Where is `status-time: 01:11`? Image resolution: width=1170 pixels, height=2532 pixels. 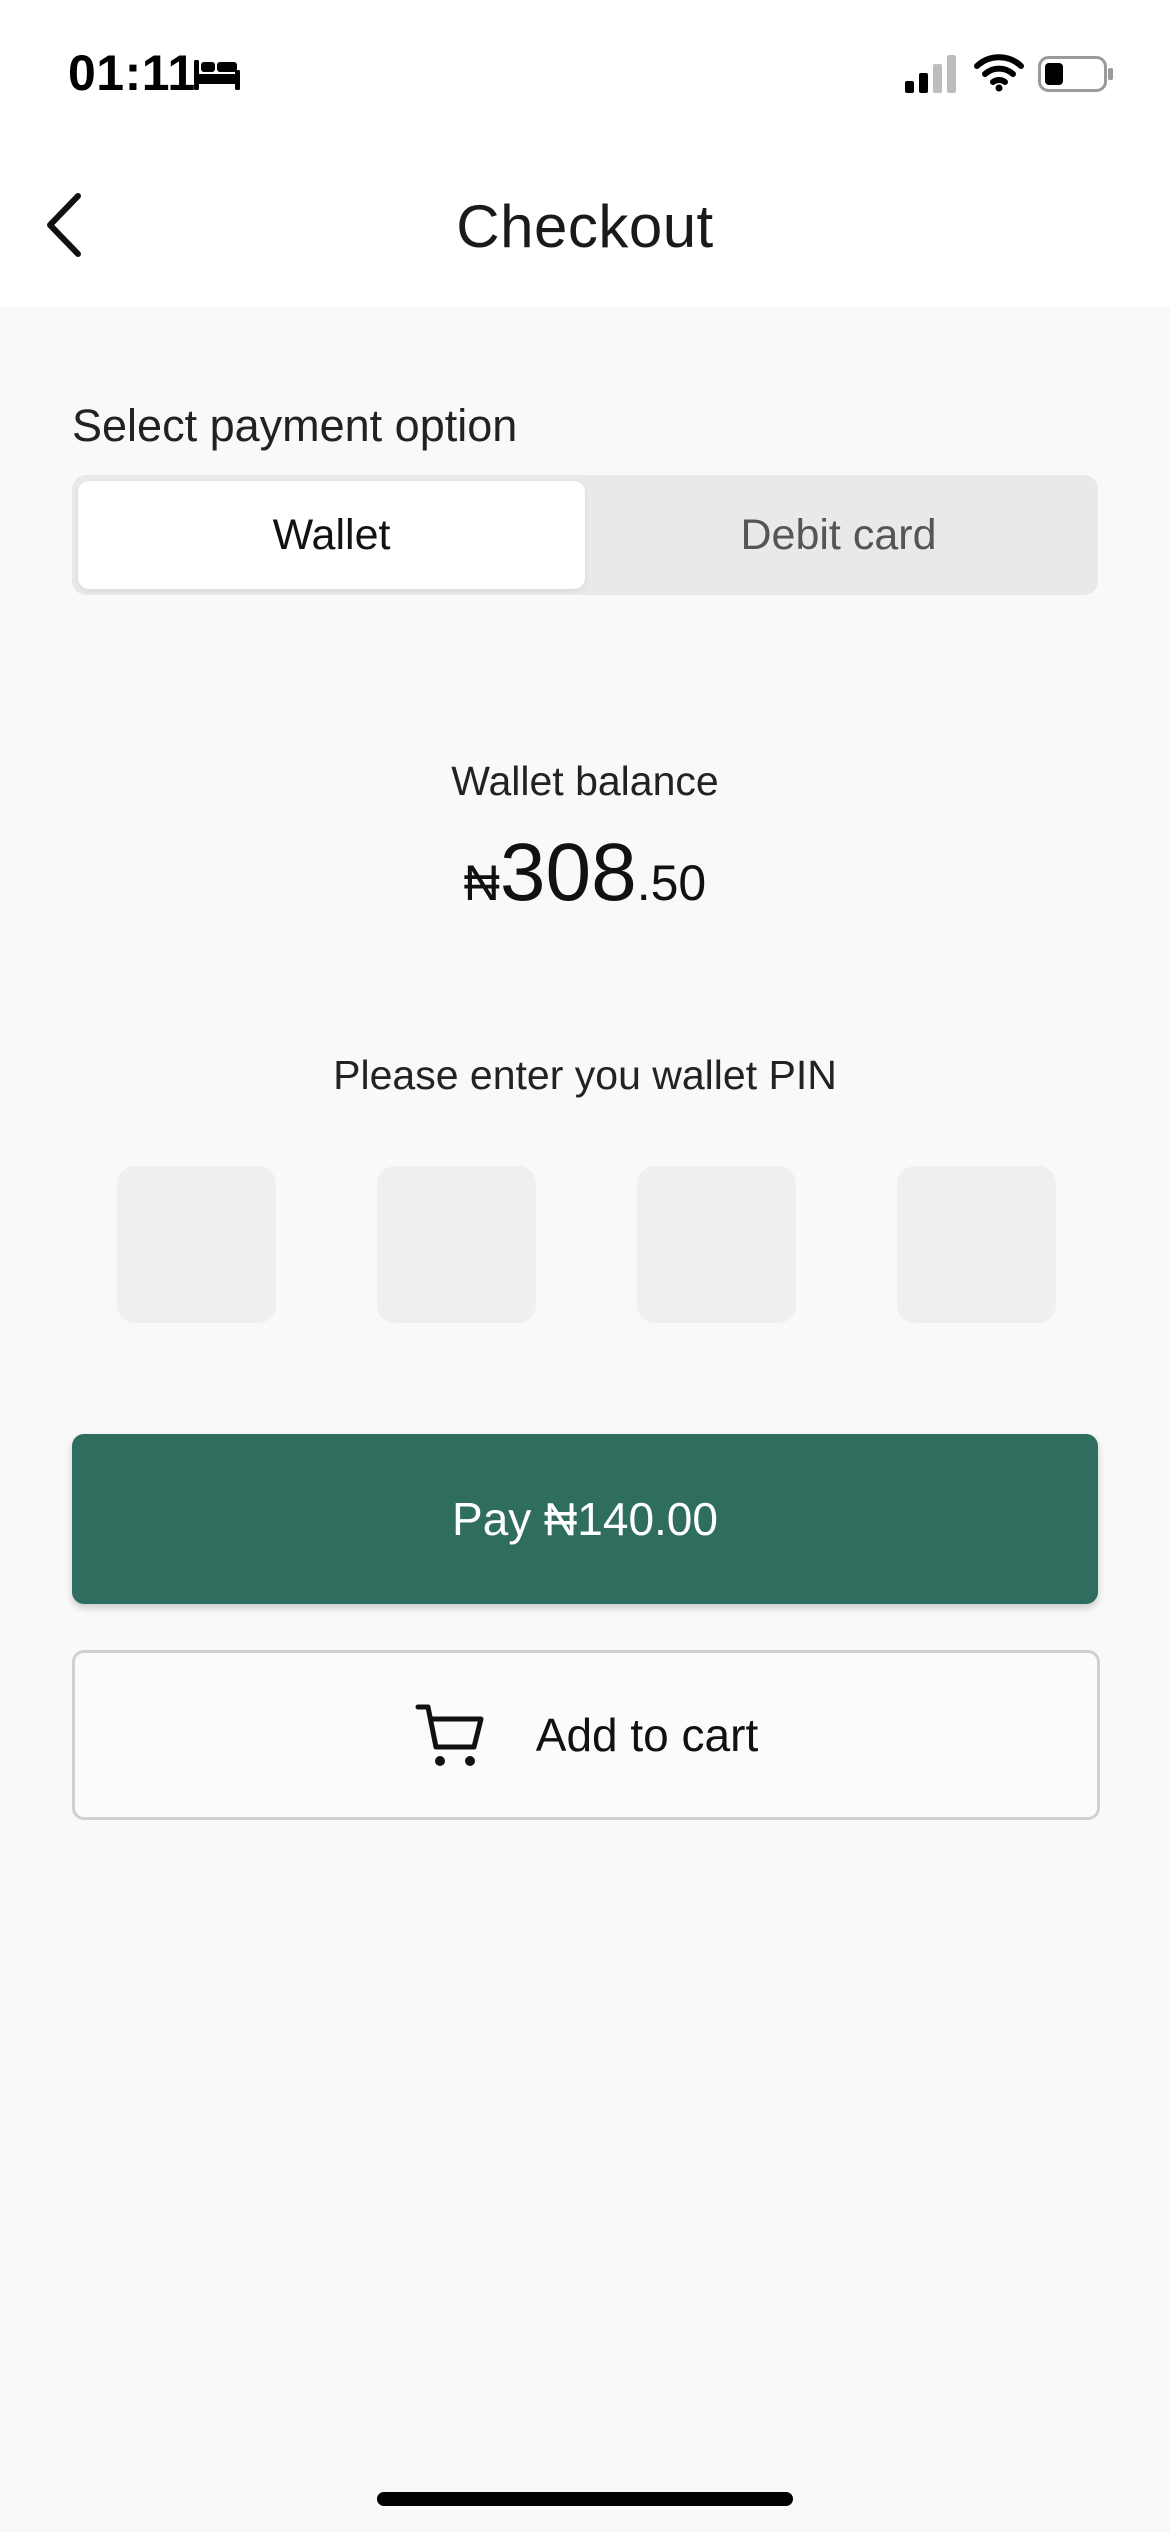 status-time: 01:11 is located at coordinates (132, 73).